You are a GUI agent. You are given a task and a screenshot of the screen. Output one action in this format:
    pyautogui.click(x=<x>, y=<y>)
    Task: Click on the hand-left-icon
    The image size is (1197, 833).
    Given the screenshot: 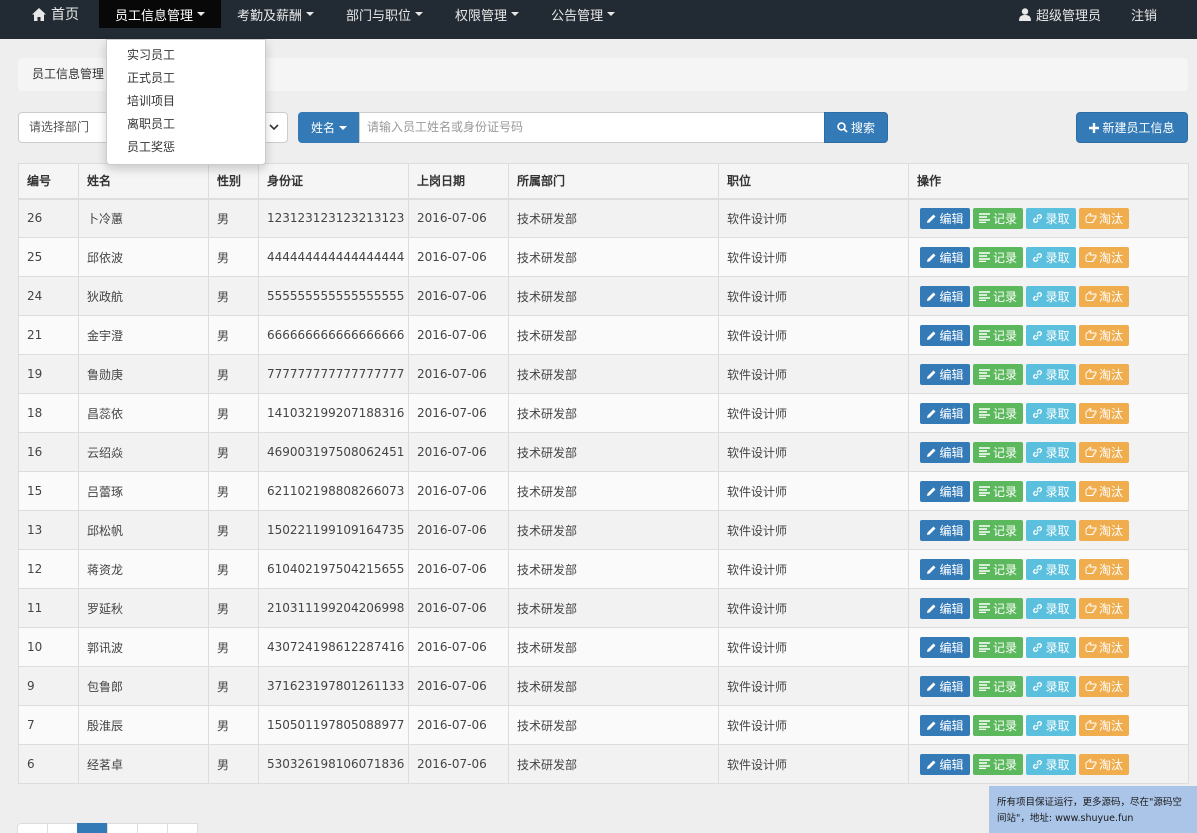 What is the action you would take?
    pyautogui.click(x=1091, y=374)
    